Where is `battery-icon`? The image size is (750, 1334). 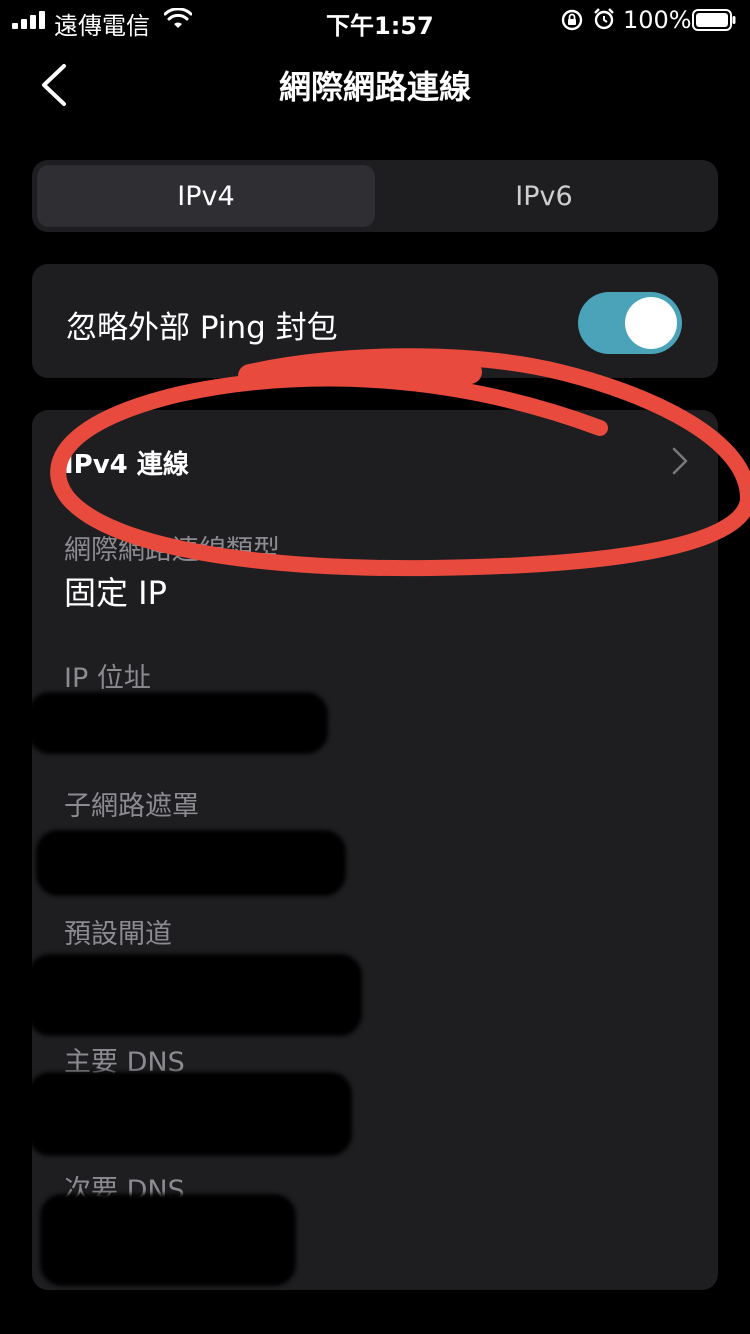 battery-icon is located at coordinates (714, 20).